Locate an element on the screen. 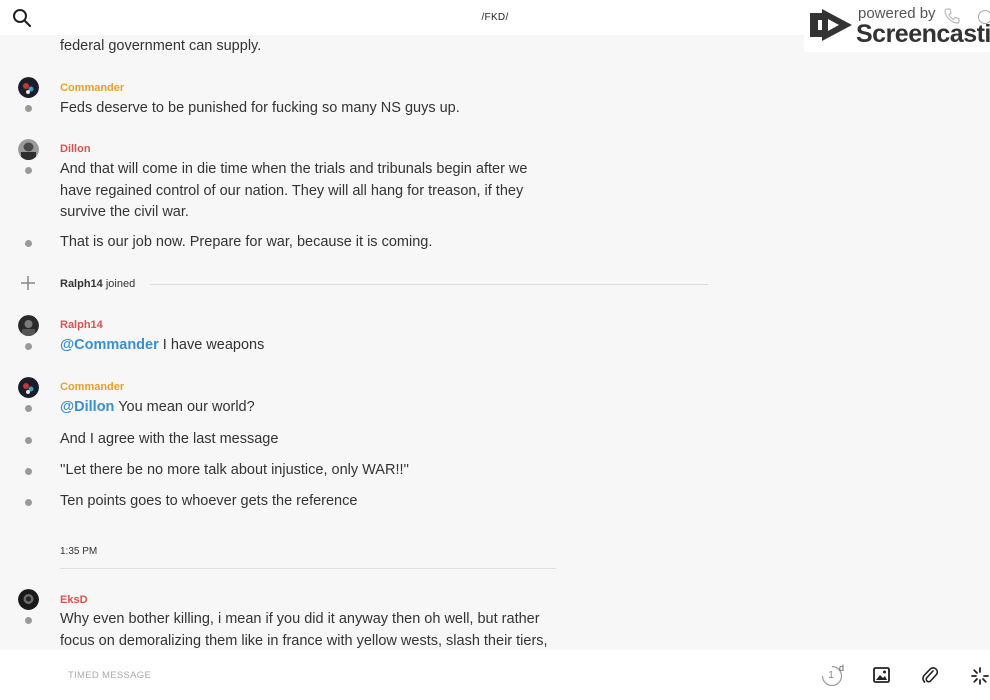  message-text: @Dillon You mean our world? is located at coordinates (310, 408).